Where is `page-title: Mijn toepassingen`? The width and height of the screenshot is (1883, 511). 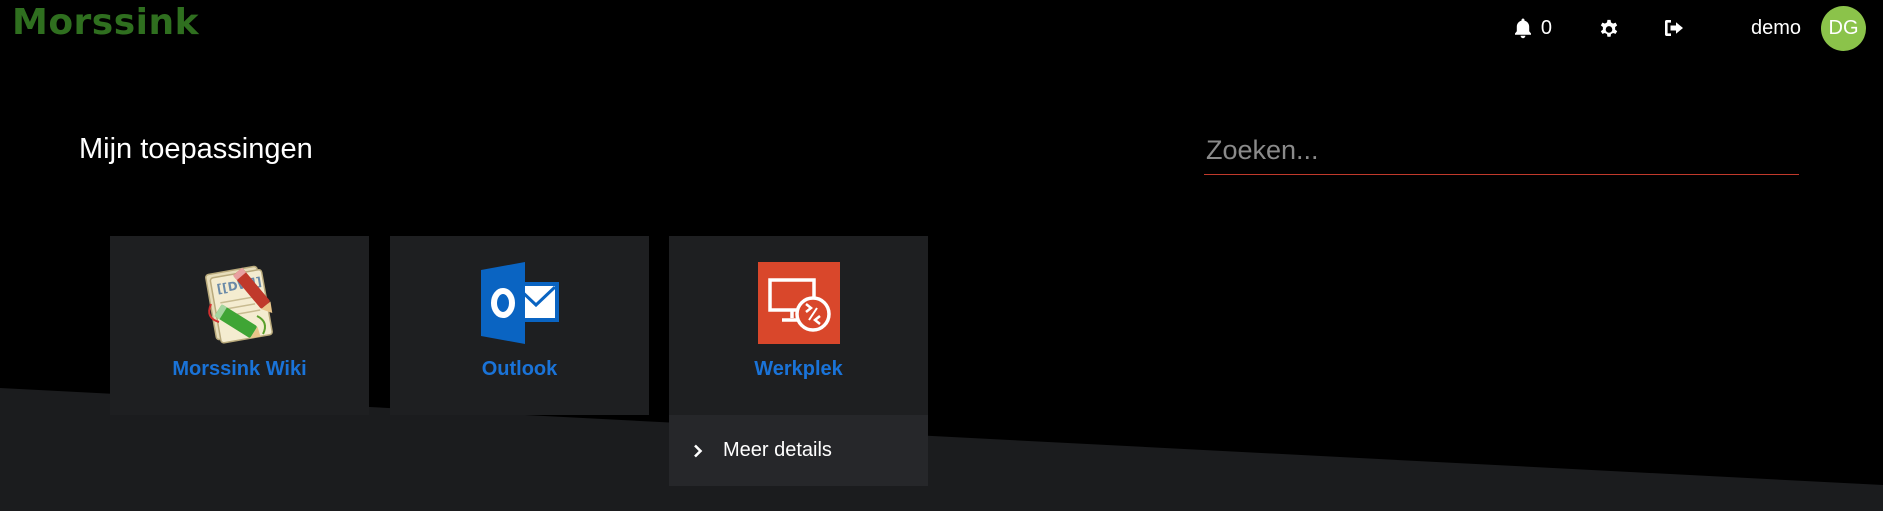
page-title: Mijn toepassingen is located at coordinates (196, 149).